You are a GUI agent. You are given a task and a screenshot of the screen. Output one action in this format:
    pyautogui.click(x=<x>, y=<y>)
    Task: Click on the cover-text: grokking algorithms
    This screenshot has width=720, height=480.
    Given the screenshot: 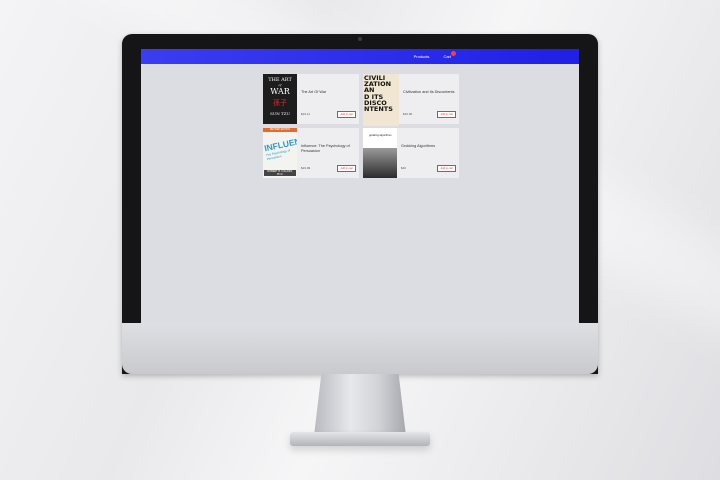 What is the action you would take?
    pyautogui.click(x=380, y=135)
    